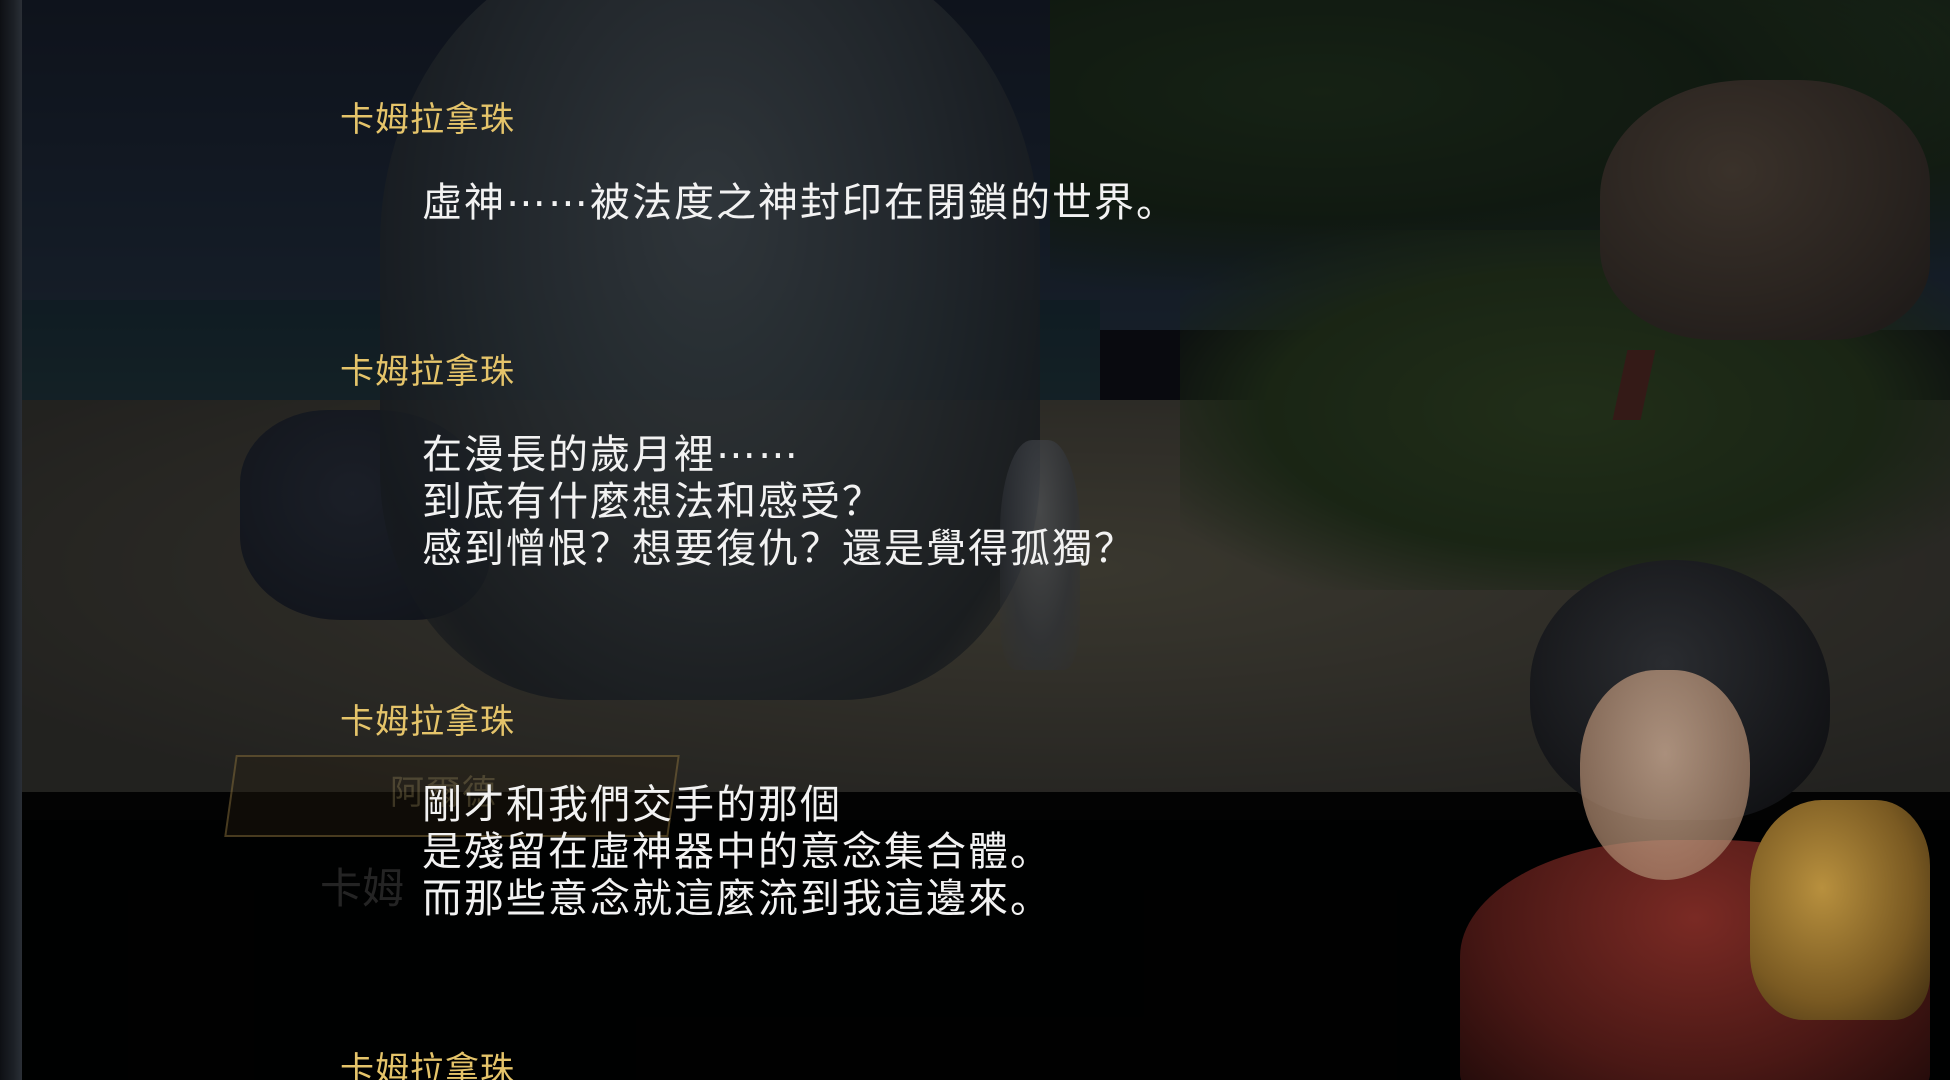 This screenshot has width=1950, height=1080. Describe the element at coordinates (11, 540) in the screenshot. I see `left-frame-edge` at that location.